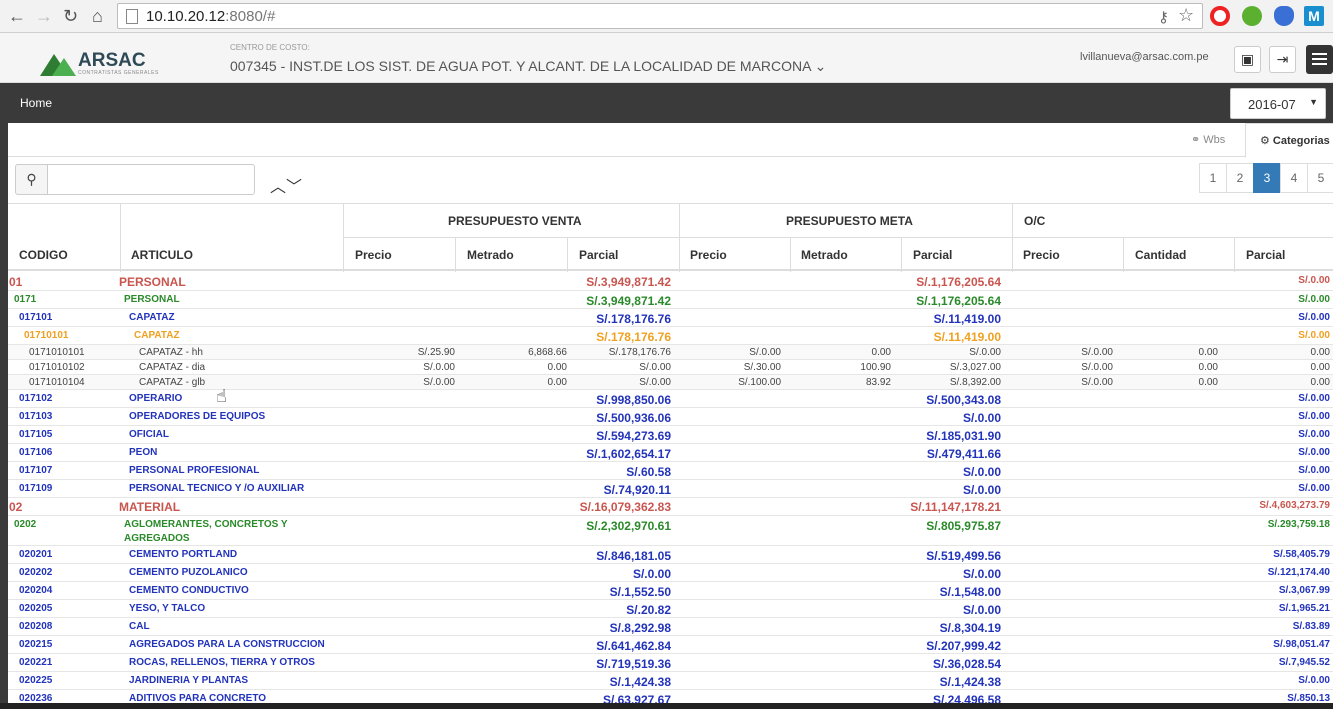 The height and width of the screenshot is (709, 1333). What do you see at coordinates (294, 187) in the screenshot?
I see `chevron-down-icon: ﹀` at bounding box center [294, 187].